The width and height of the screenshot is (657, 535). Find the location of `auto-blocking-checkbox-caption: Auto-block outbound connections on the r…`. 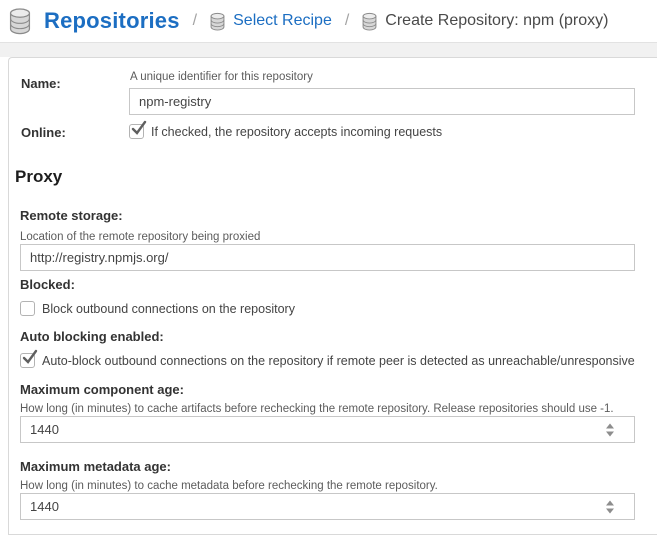

auto-blocking-checkbox-caption: Auto-block outbound connections on the r… is located at coordinates (338, 360).